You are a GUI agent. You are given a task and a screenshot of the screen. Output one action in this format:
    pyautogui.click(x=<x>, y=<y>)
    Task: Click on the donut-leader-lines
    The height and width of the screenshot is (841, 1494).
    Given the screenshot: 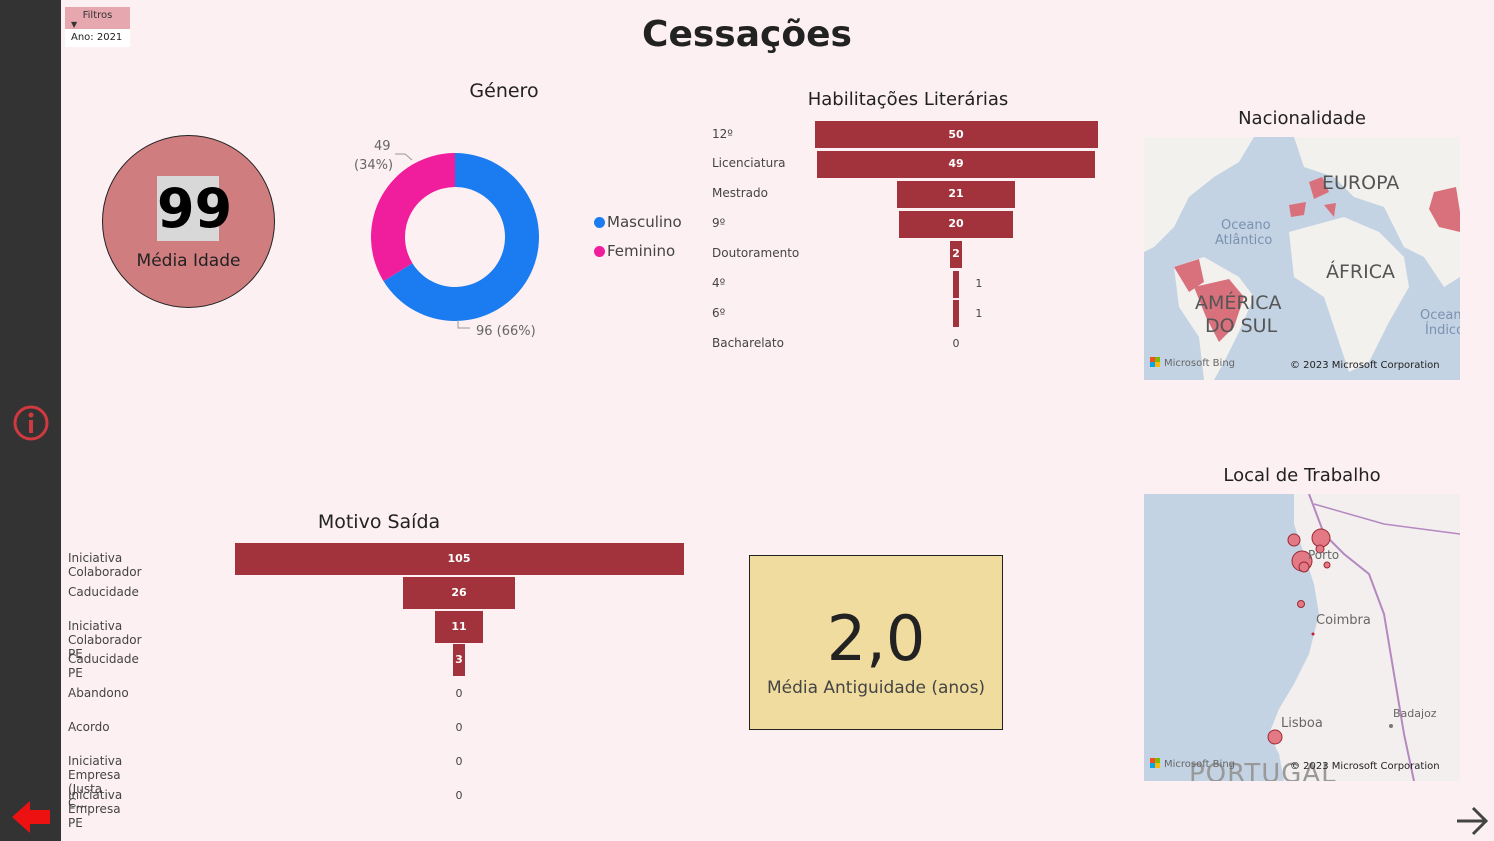 What is the action you would take?
    pyautogui.click(x=432, y=241)
    